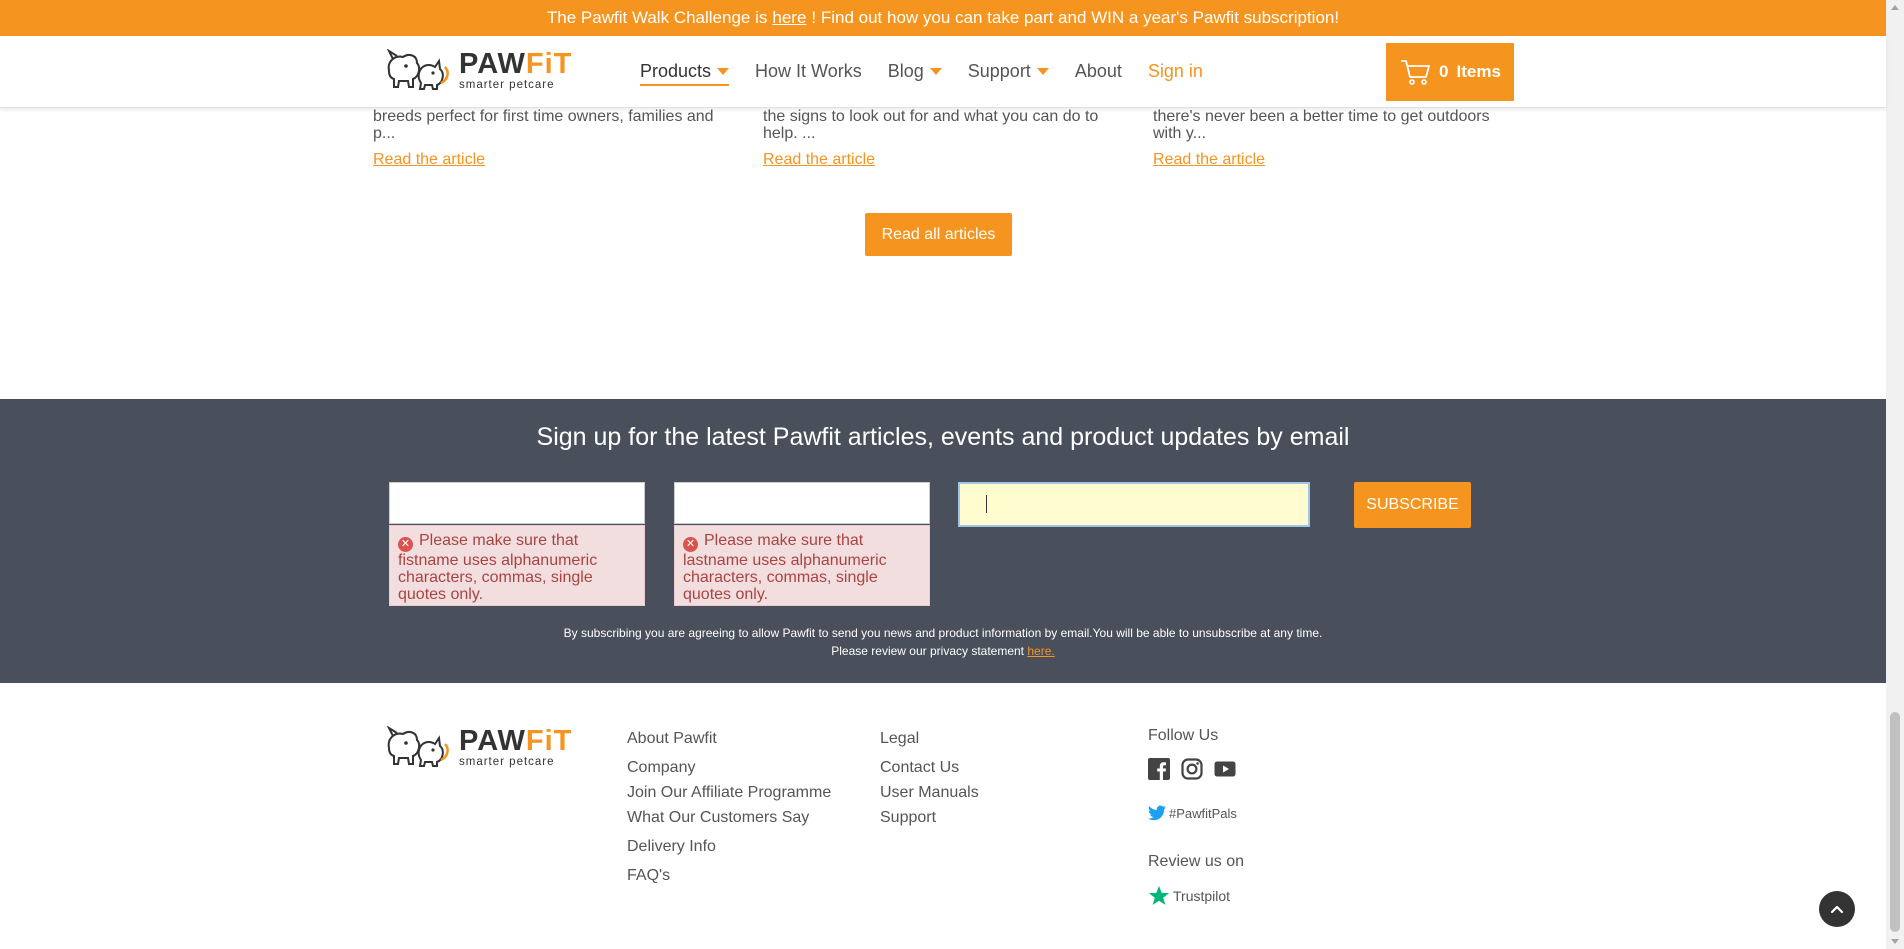  What do you see at coordinates (1450, 72) in the screenshot?
I see `cart-button: 0 Items` at bounding box center [1450, 72].